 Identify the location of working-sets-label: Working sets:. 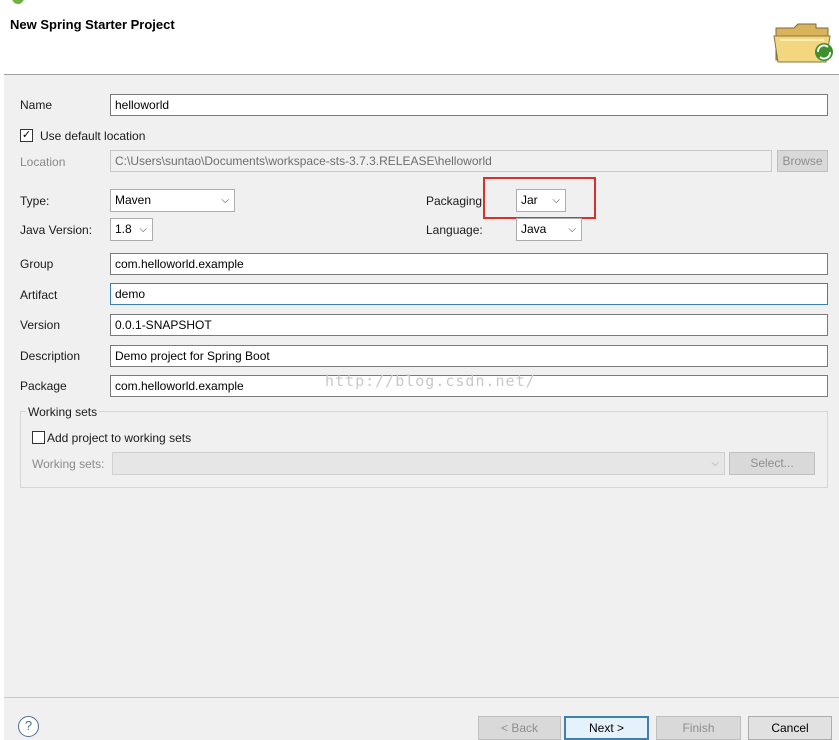
(68, 464).